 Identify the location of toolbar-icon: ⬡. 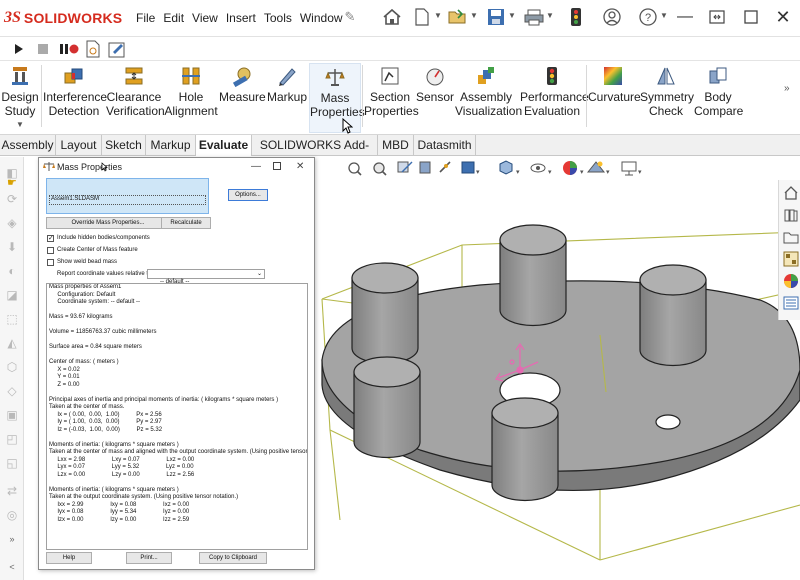
(12, 367).